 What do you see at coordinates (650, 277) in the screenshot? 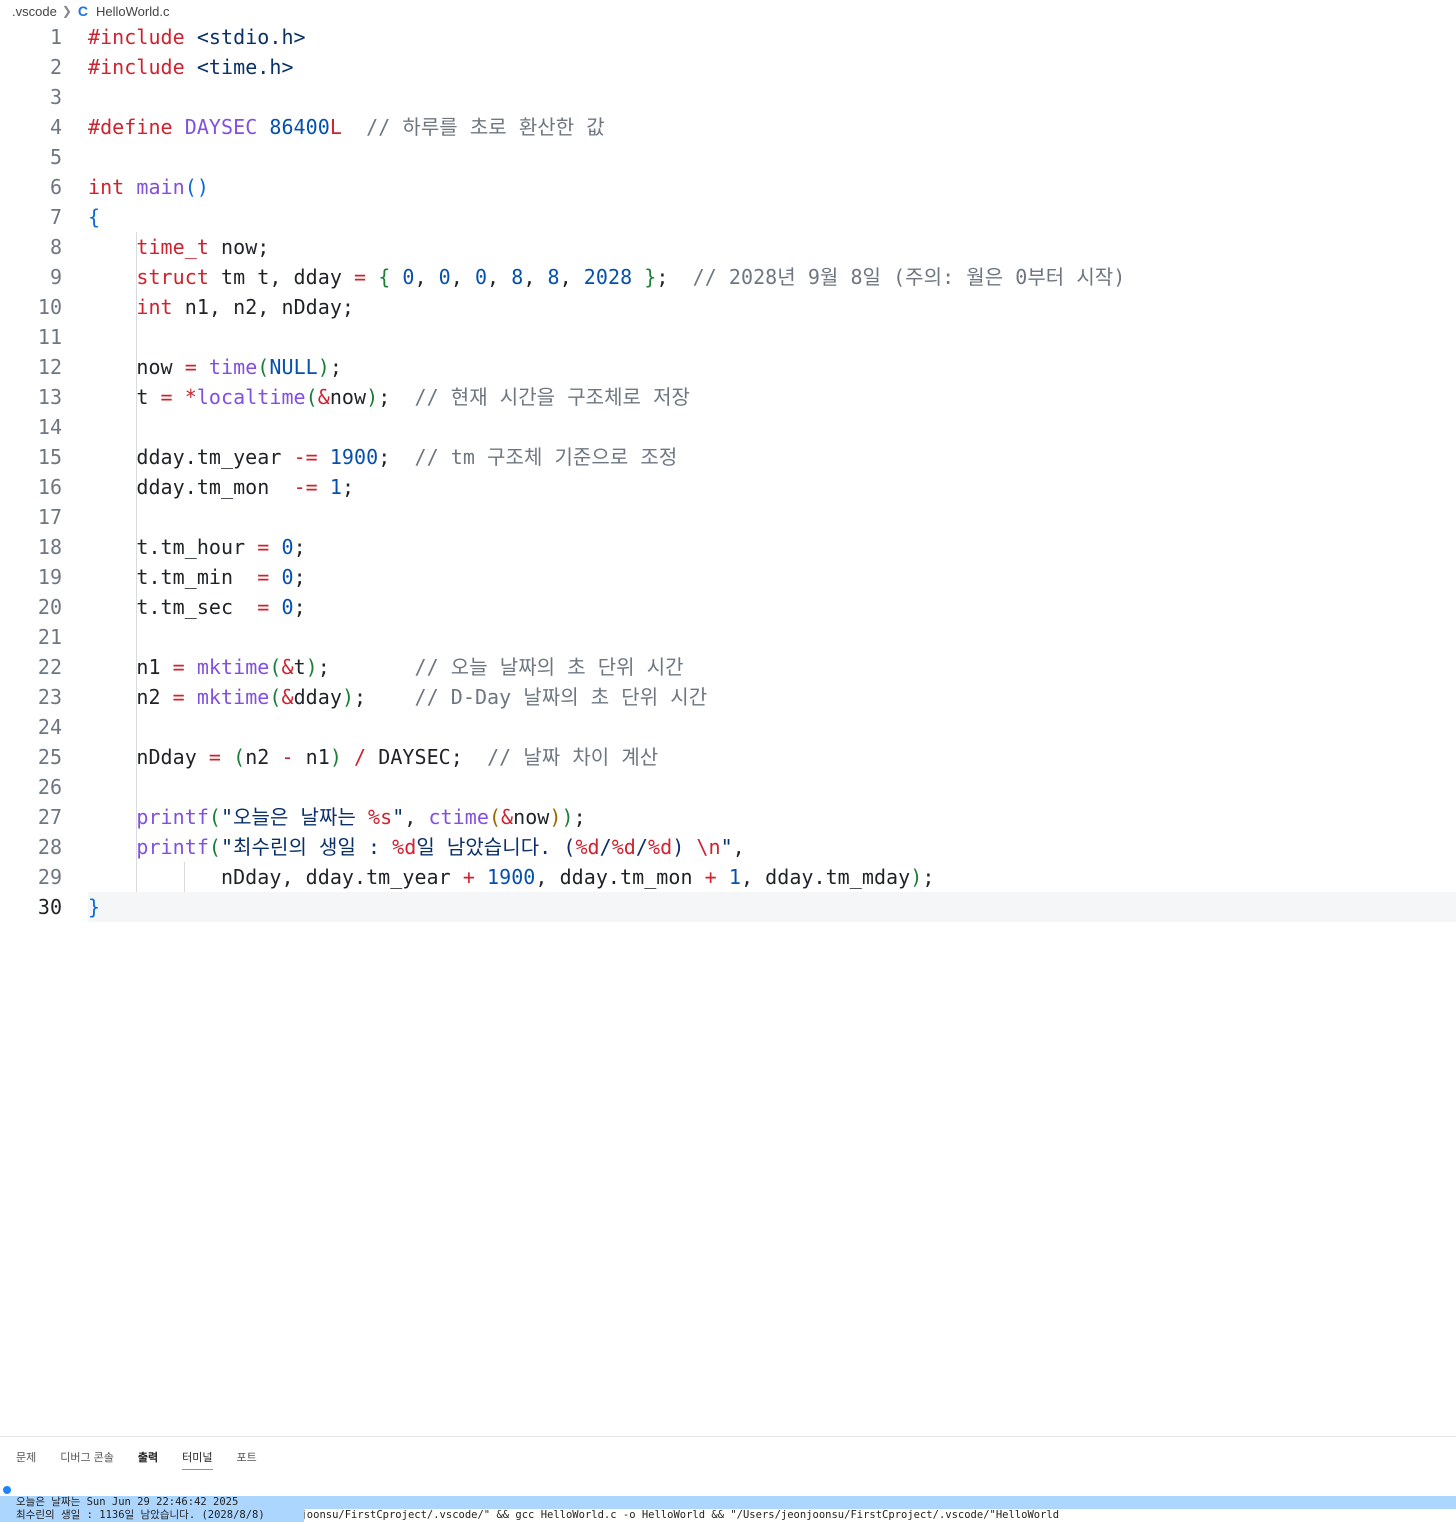
I see `code-token: }` at bounding box center [650, 277].